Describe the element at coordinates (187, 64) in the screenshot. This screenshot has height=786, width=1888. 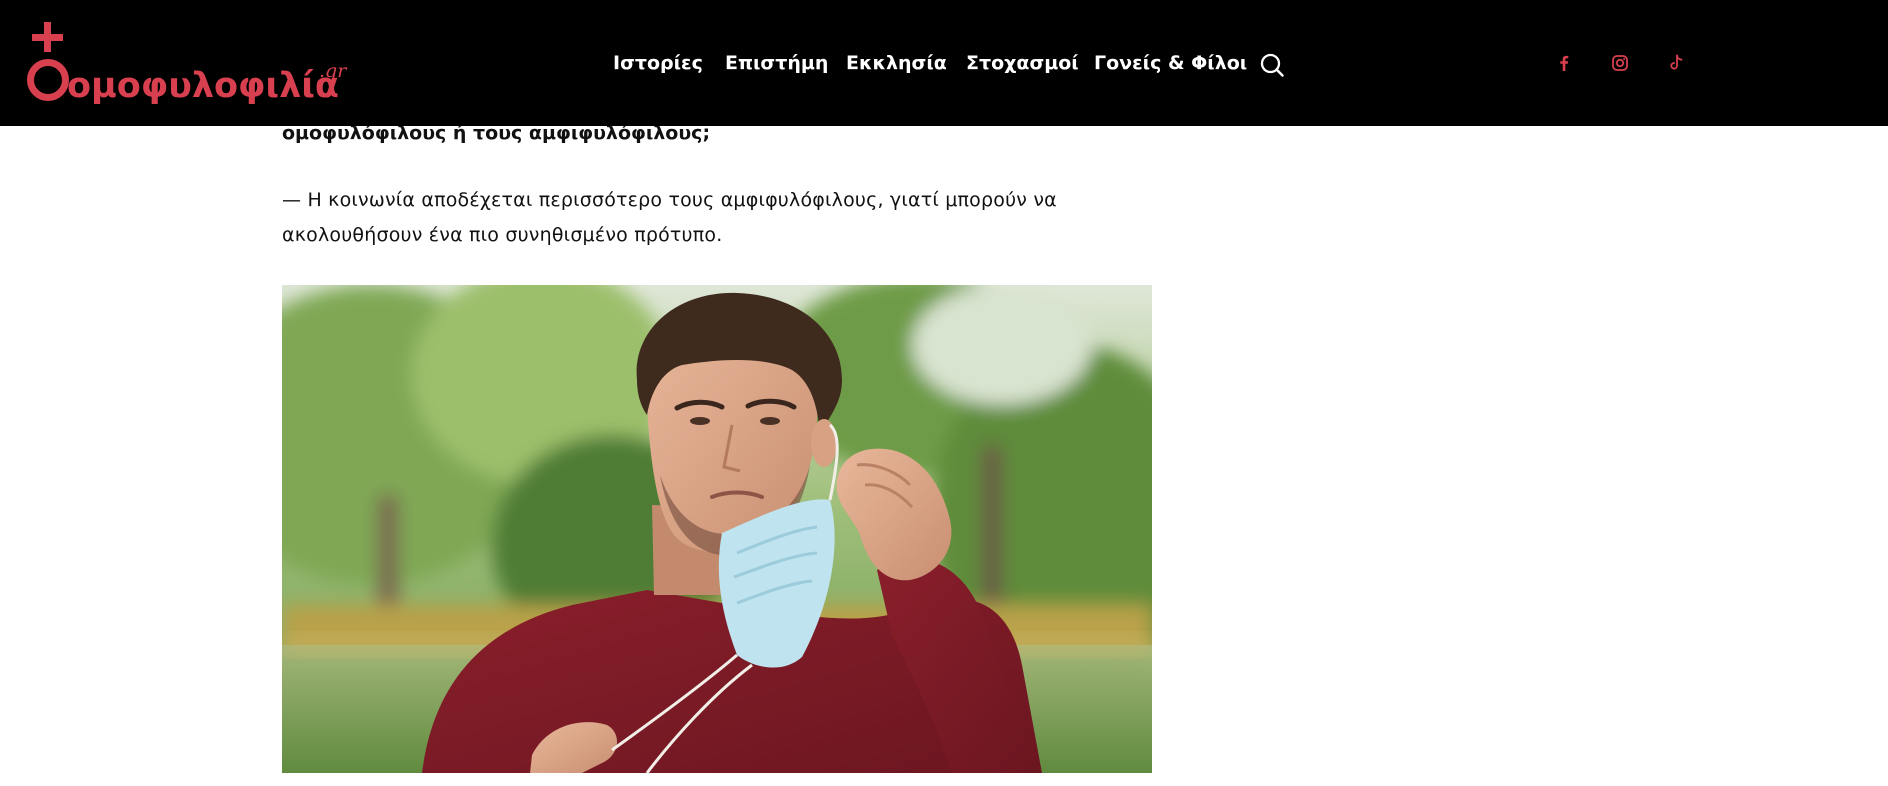
I see `logo-graphic: ομοφυλοφιλία .gr` at that location.